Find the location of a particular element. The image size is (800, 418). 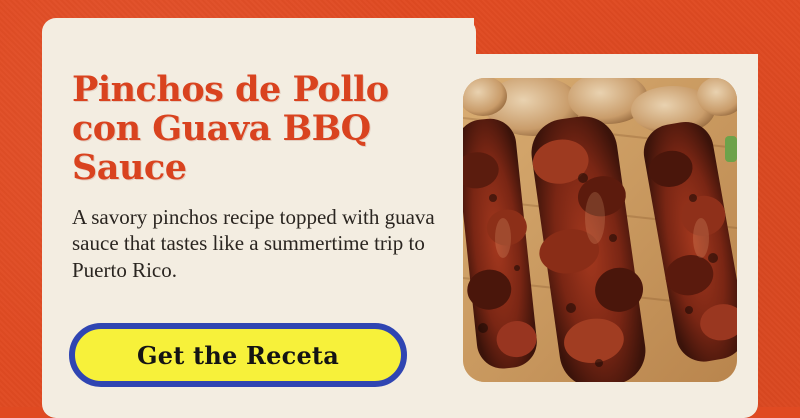

get-recipe-button-label: Get the Receta is located at coordinates (238, 355).